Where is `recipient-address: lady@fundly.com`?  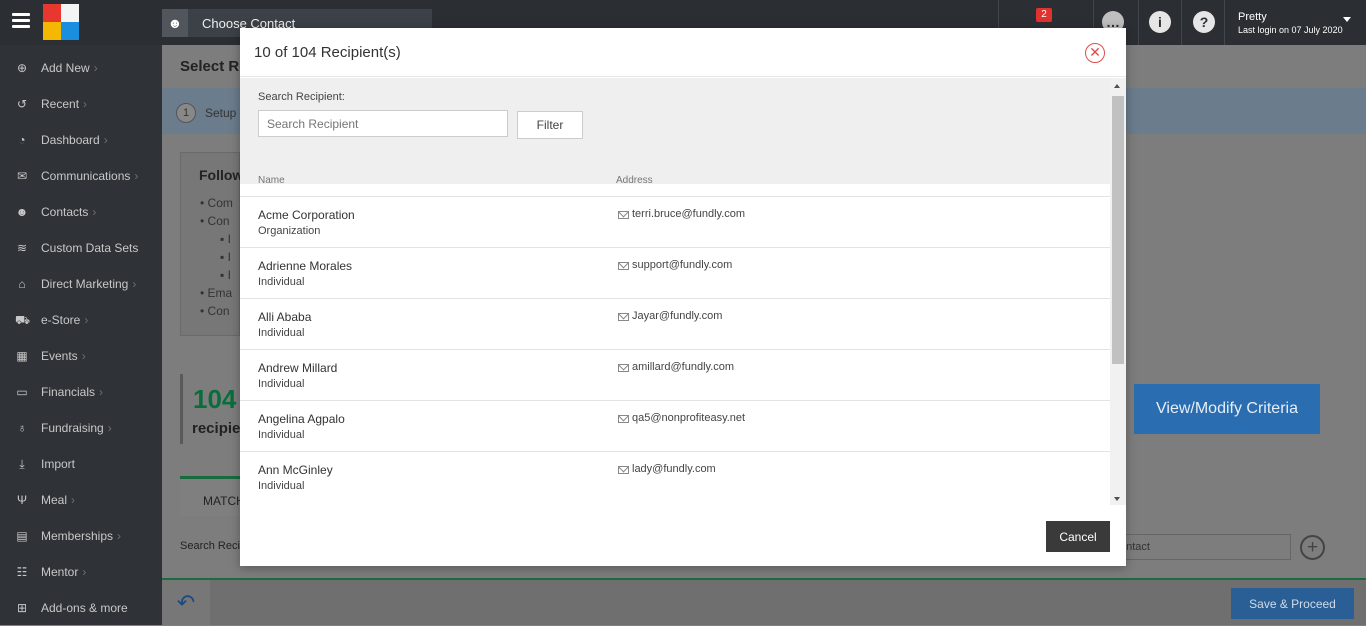
recipient-address: lady@fundly.com is located at coordinates (674, 469).